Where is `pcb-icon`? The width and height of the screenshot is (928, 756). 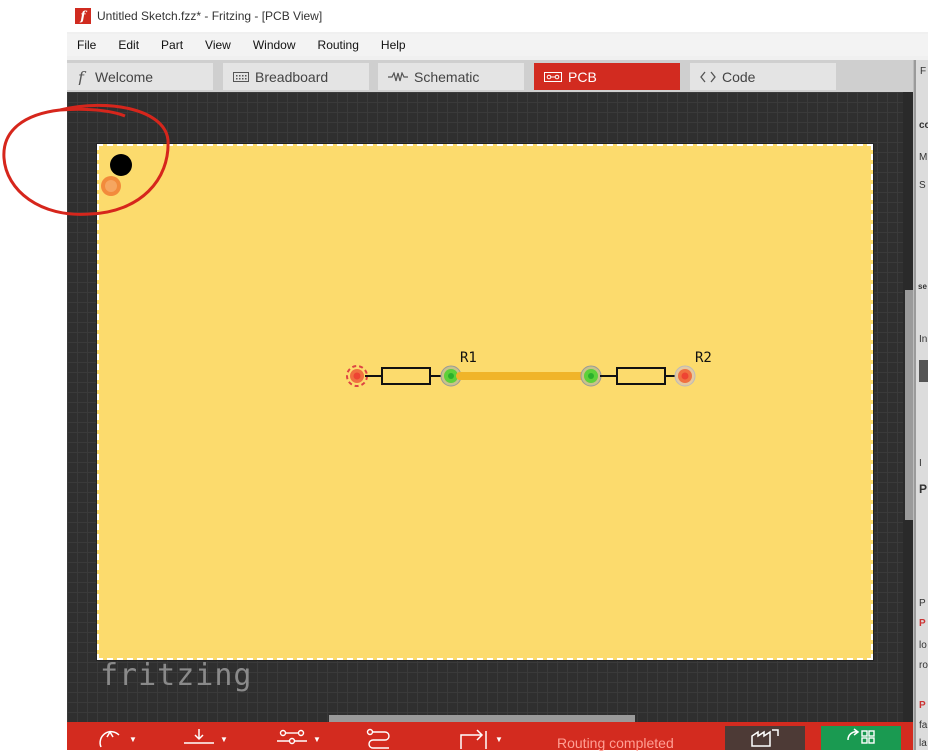
pcb-icon is located at coordinates (553, 76).